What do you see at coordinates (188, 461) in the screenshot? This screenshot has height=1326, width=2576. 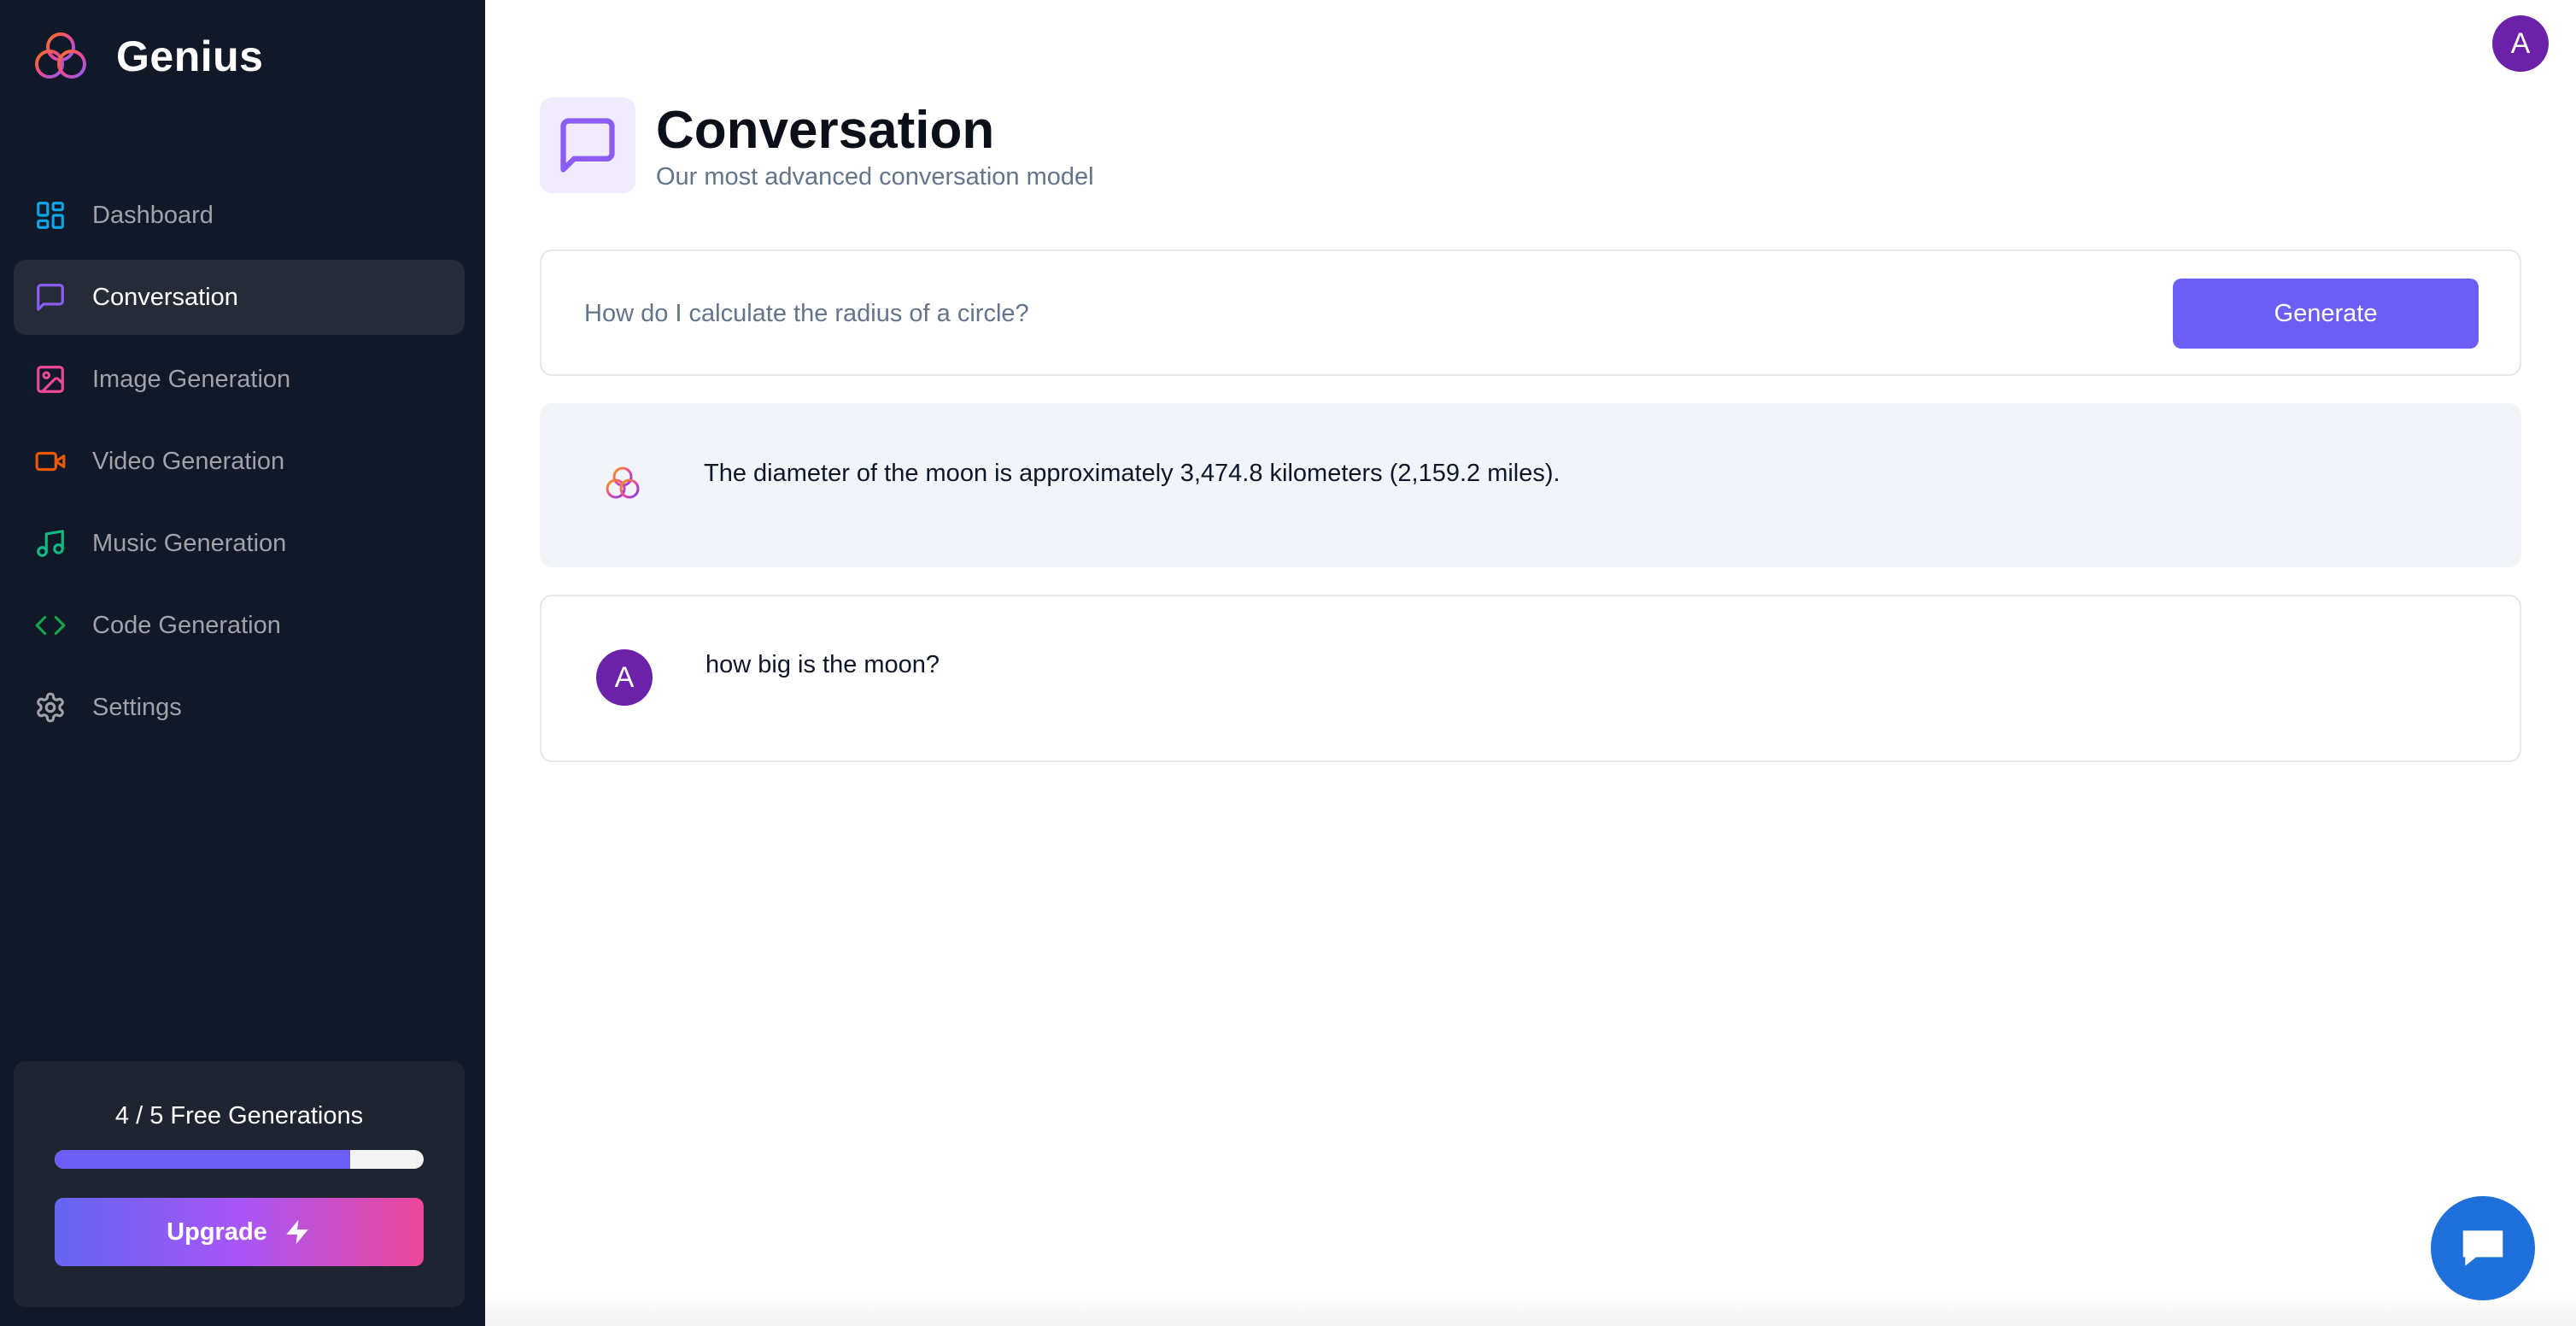 I see `sidebar-item-label: Video Generation` at bounding box center [188, 461].